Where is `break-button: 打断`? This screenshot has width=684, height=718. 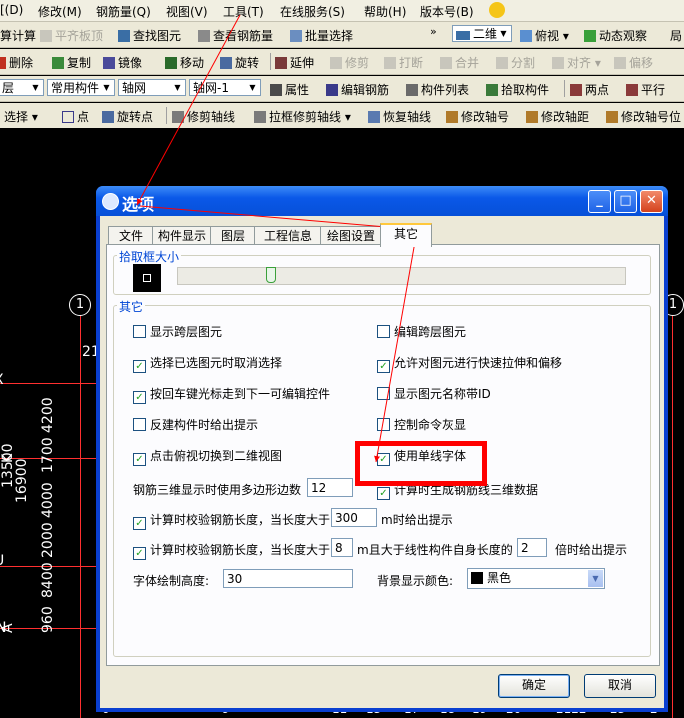 break-button: 打断 is located at coordinates (403, 62).